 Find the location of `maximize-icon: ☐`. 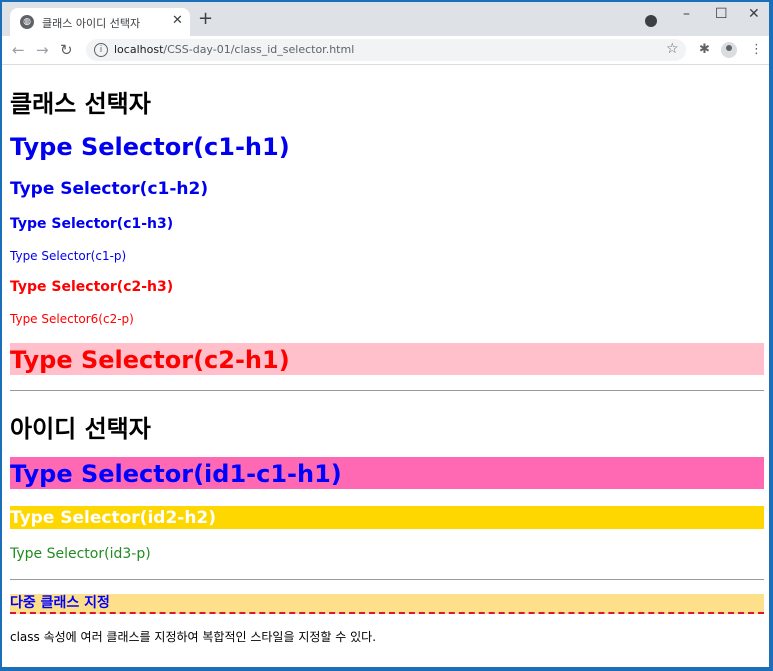

maximize-icon: ☐ is located at coordinates (721, 14).